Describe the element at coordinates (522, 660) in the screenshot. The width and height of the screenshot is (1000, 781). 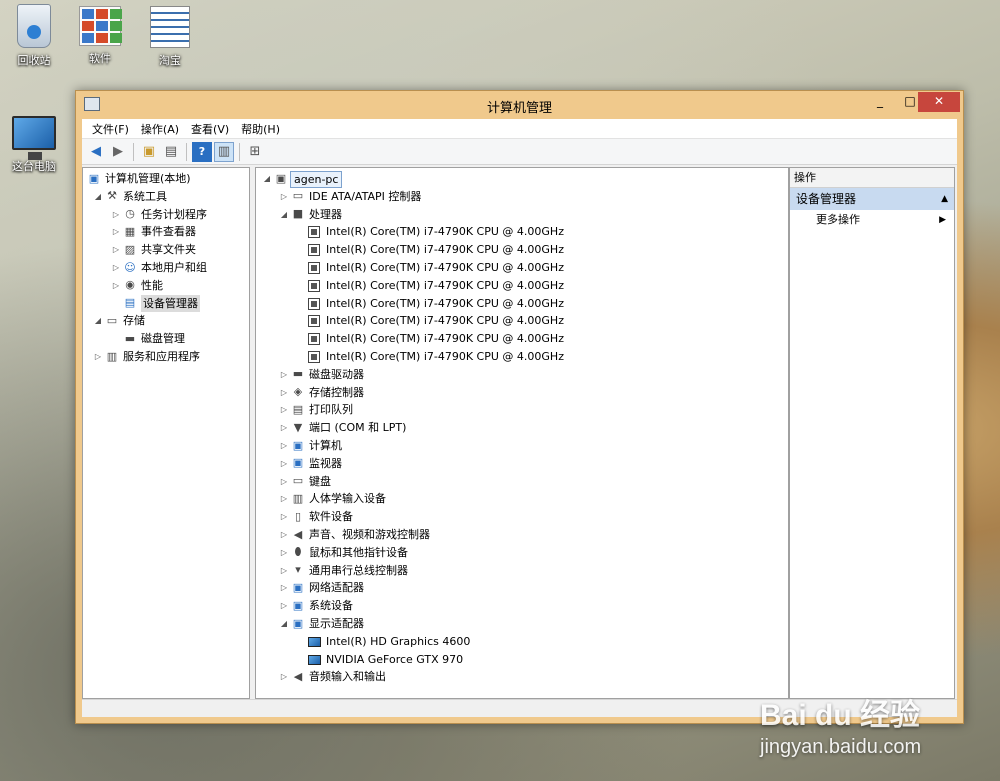
I see `device-item: NVIDIA GeForce GTX 970` at that location.